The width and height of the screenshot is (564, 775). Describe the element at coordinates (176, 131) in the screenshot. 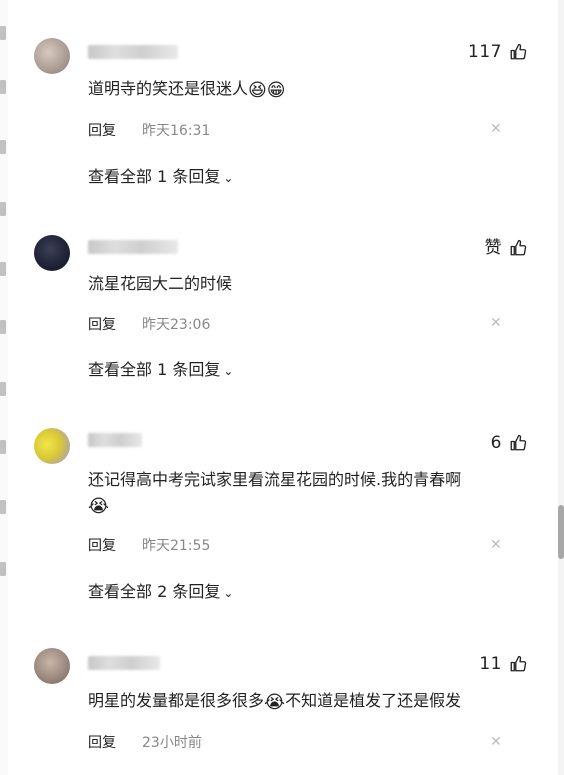

I see `timestamp: 昨天16:31` at that location.